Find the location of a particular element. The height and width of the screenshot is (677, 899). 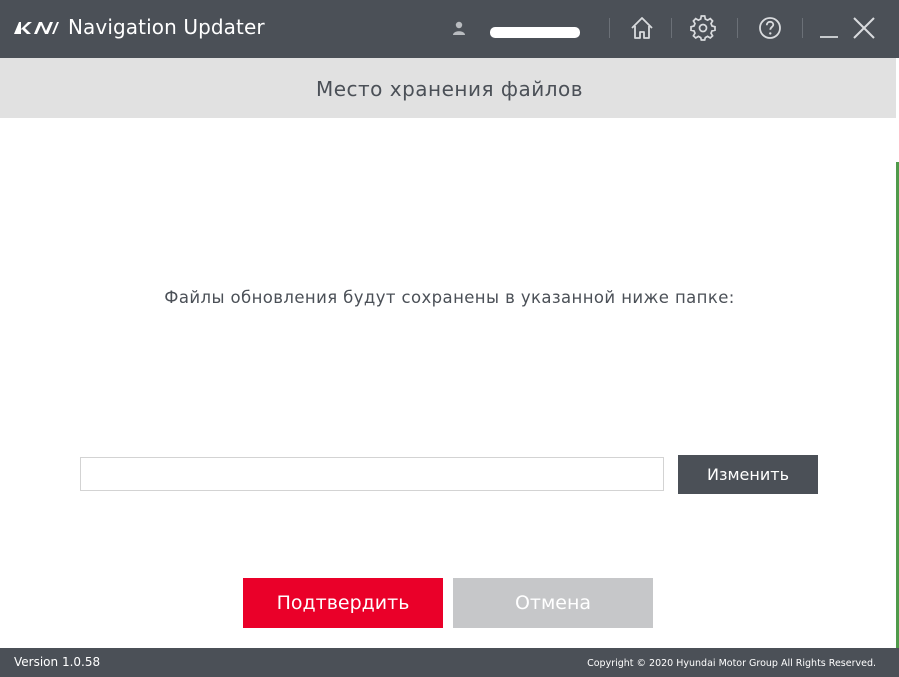

help-button is located at coordinates (770, 28).